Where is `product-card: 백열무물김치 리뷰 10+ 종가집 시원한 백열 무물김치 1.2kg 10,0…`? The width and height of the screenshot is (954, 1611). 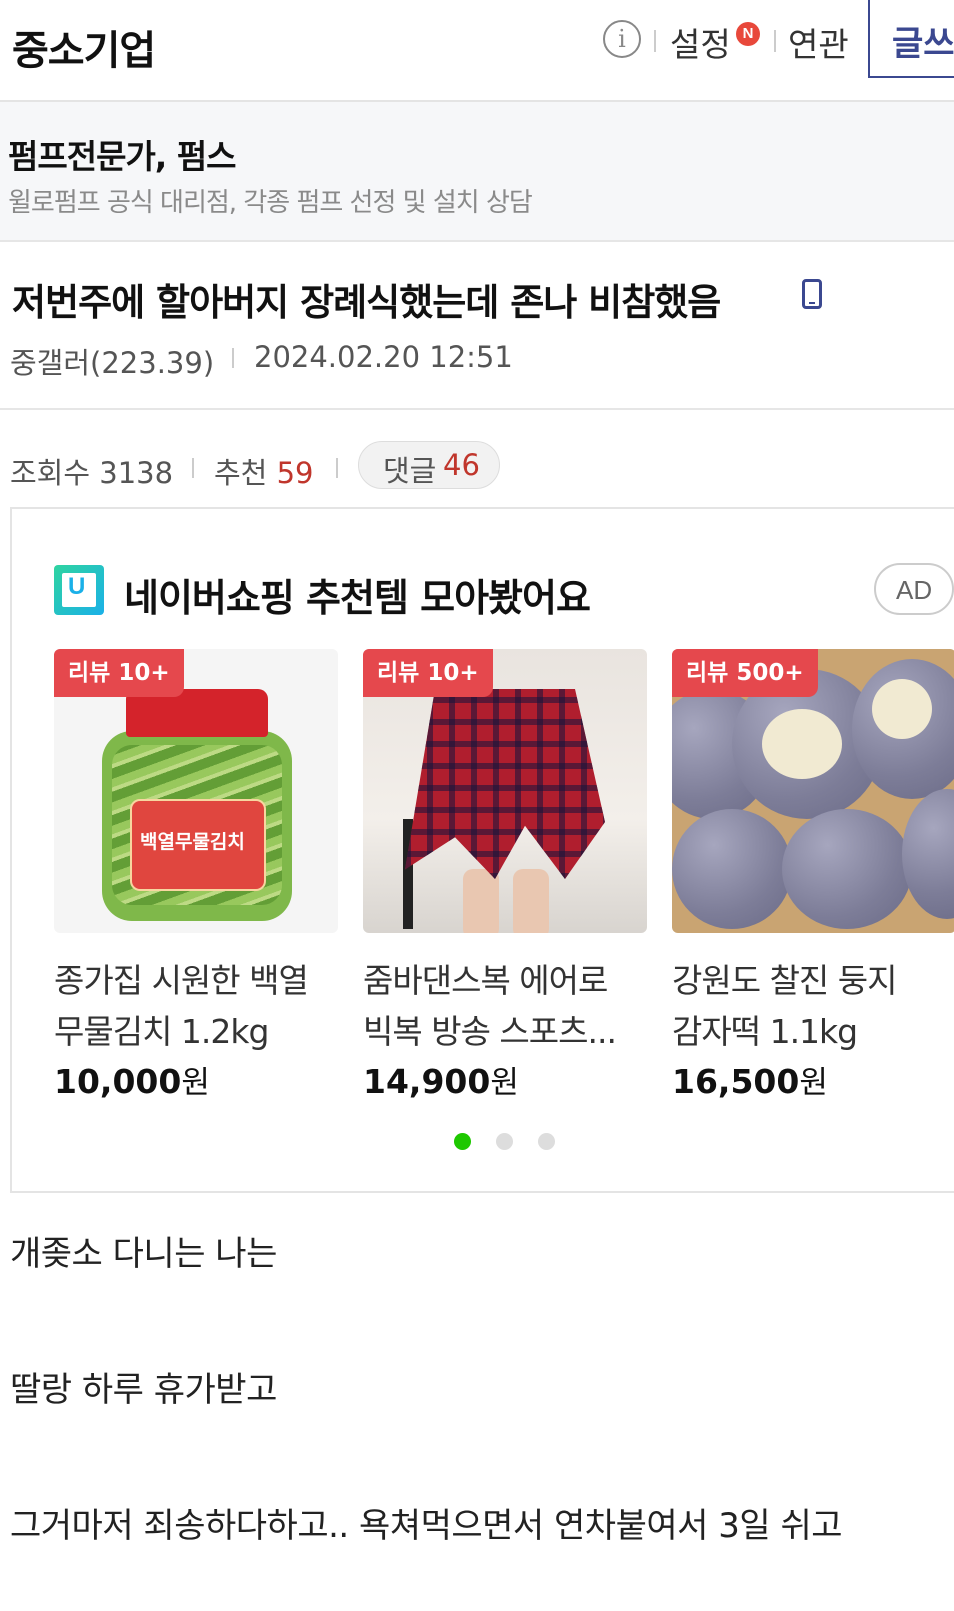 product-card: 백열무물김치 리뷰 10+ 종가집 시원한 백열 무물김치 1.2kg 10,0… is located at coordinates (196, 875).